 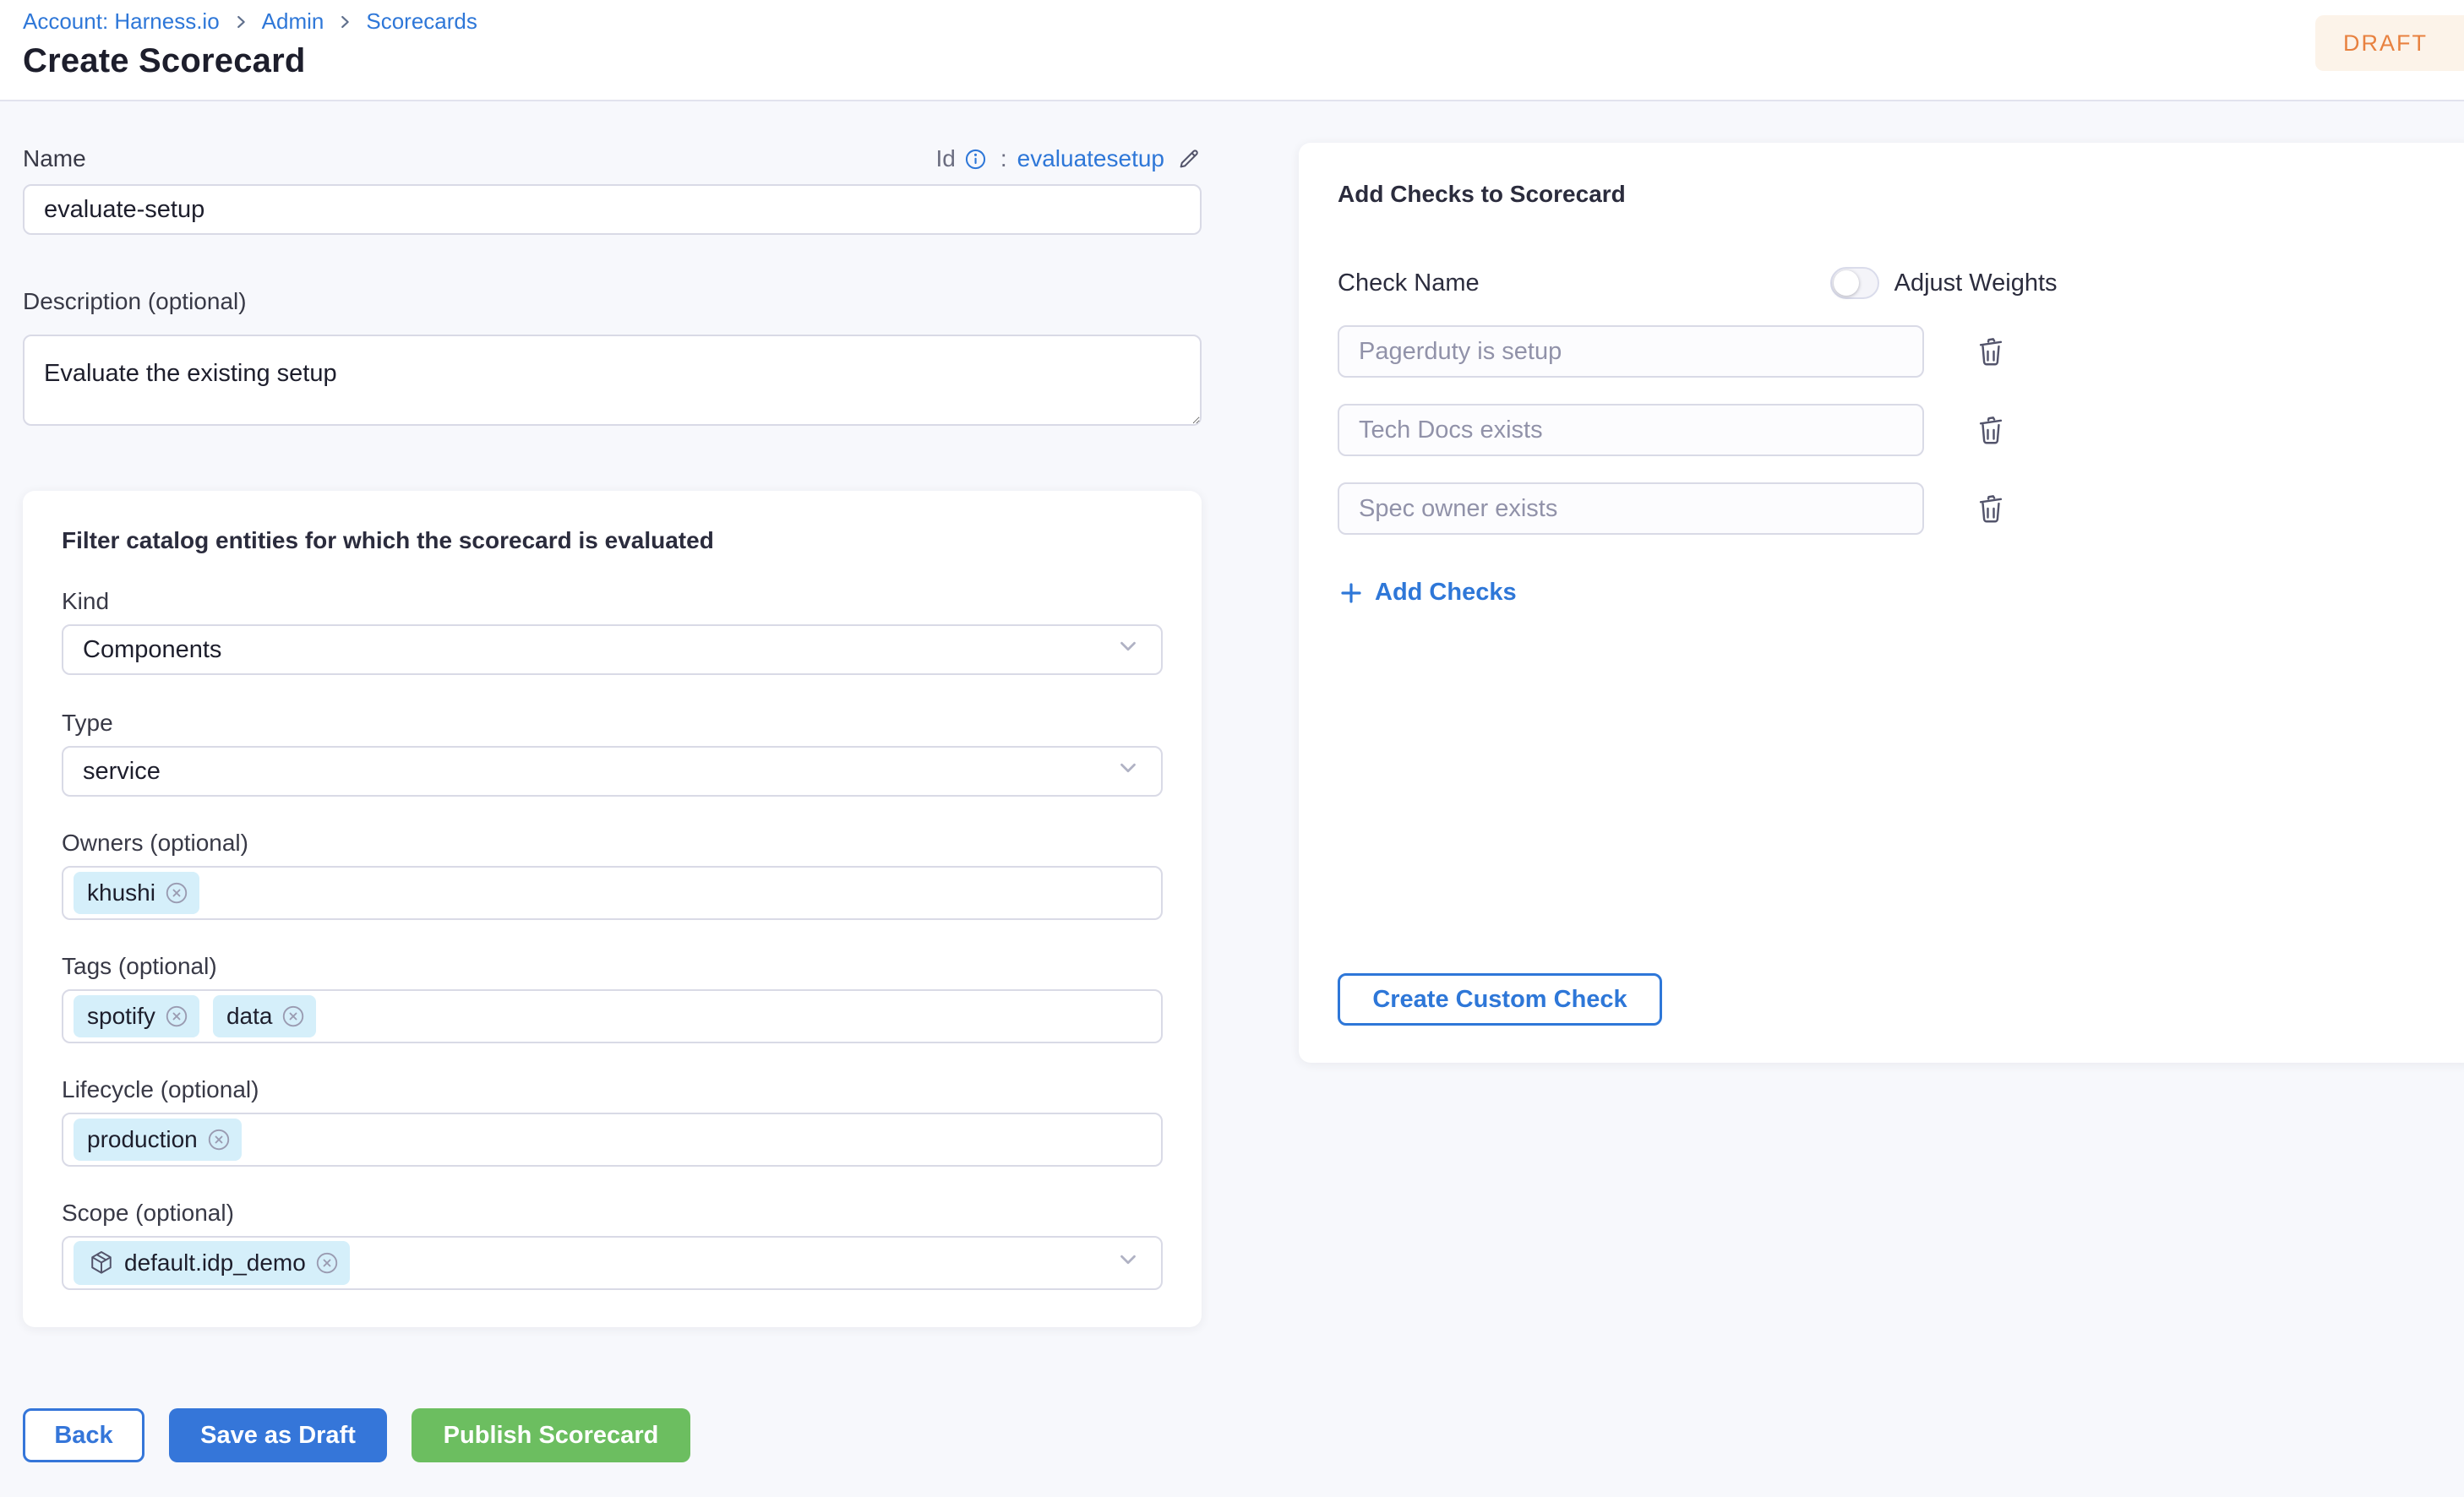 I want to click on type-select-value: service, so click(x=122, y=771).